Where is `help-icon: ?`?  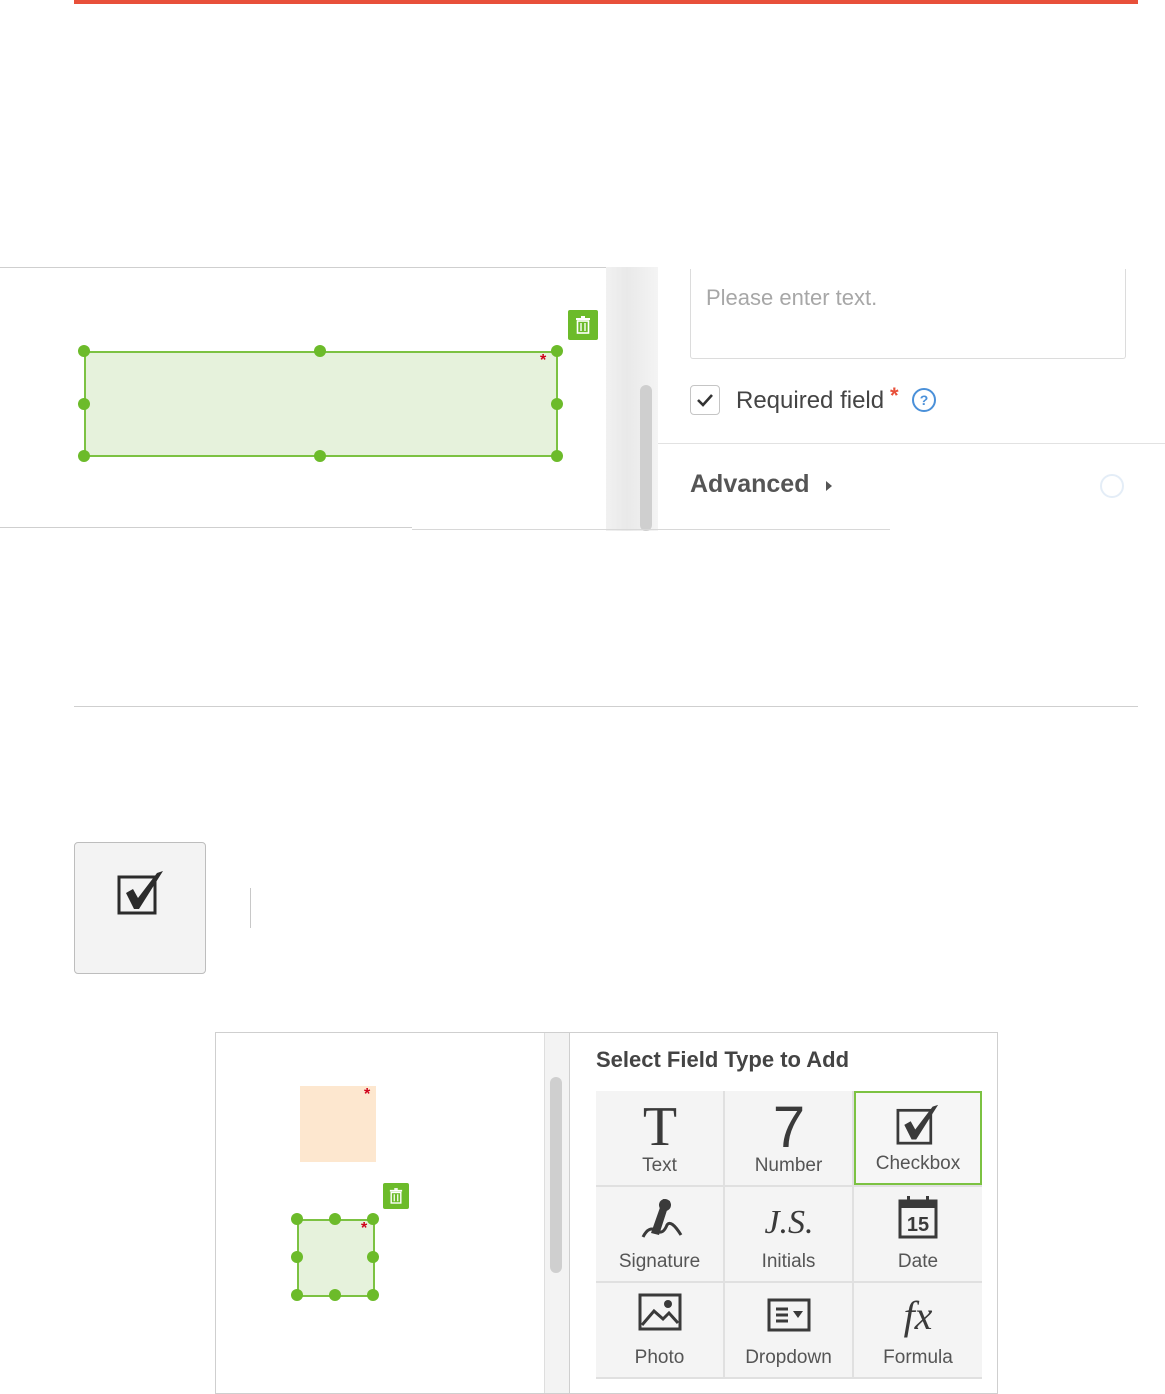
help-icon: ? is located at coordinates (924, 400).